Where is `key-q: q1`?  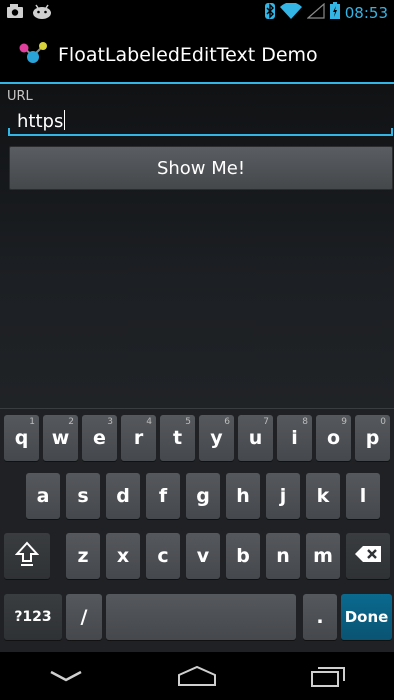
key-q: q1 is located at coordinates (21, 438).